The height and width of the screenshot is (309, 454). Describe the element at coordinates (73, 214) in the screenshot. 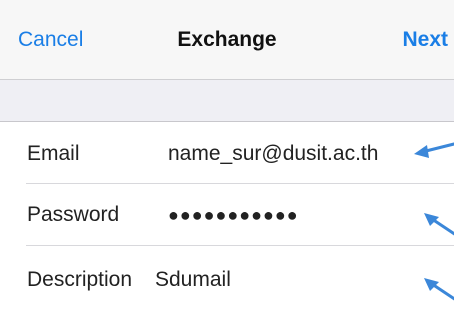

I see `password-label: Password` at that location.